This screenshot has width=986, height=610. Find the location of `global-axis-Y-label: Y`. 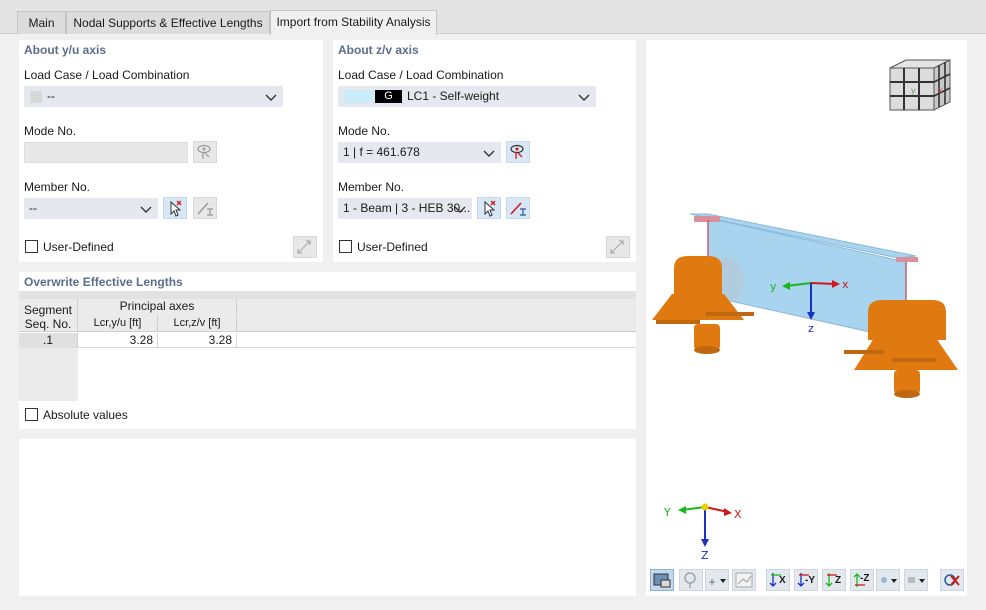

global-axis-Y-label: Y is located at coordinates (667, 512).